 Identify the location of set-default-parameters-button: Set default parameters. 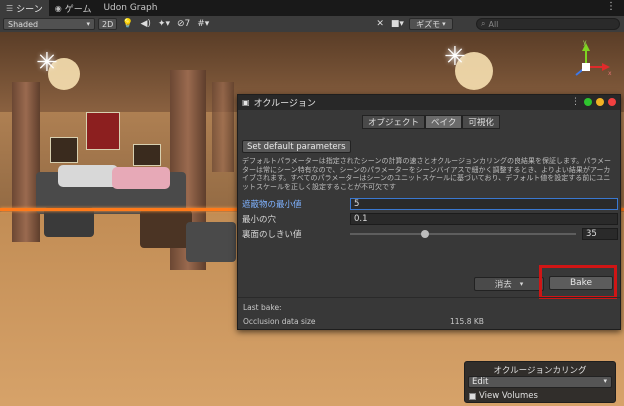
(296, 146).